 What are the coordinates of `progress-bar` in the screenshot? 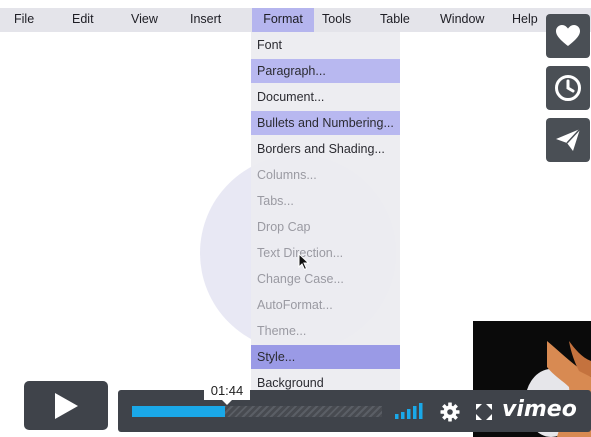 It's located at (257, 411).